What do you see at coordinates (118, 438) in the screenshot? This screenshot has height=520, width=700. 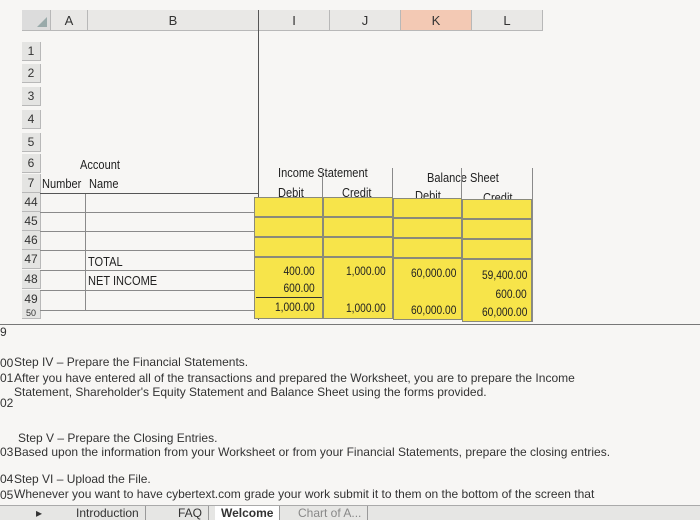 I see `step5-title: Step V – Prepare the Closing Entries.` at bounding box center [118, 438].